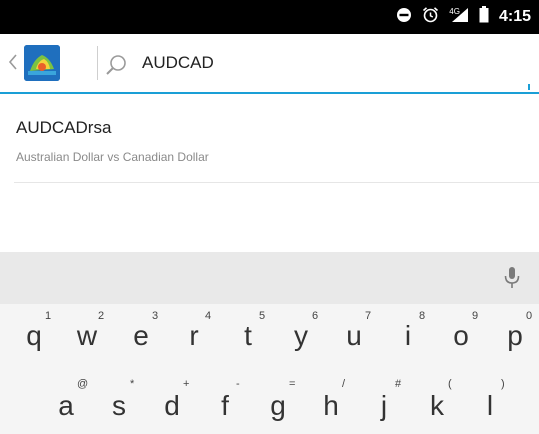 The width and height of the screenshot is (539, 434). What do you see at coordinates (238, 384) in the screenshot?
I see `key-hint: -` at bounding box center [238, 384].